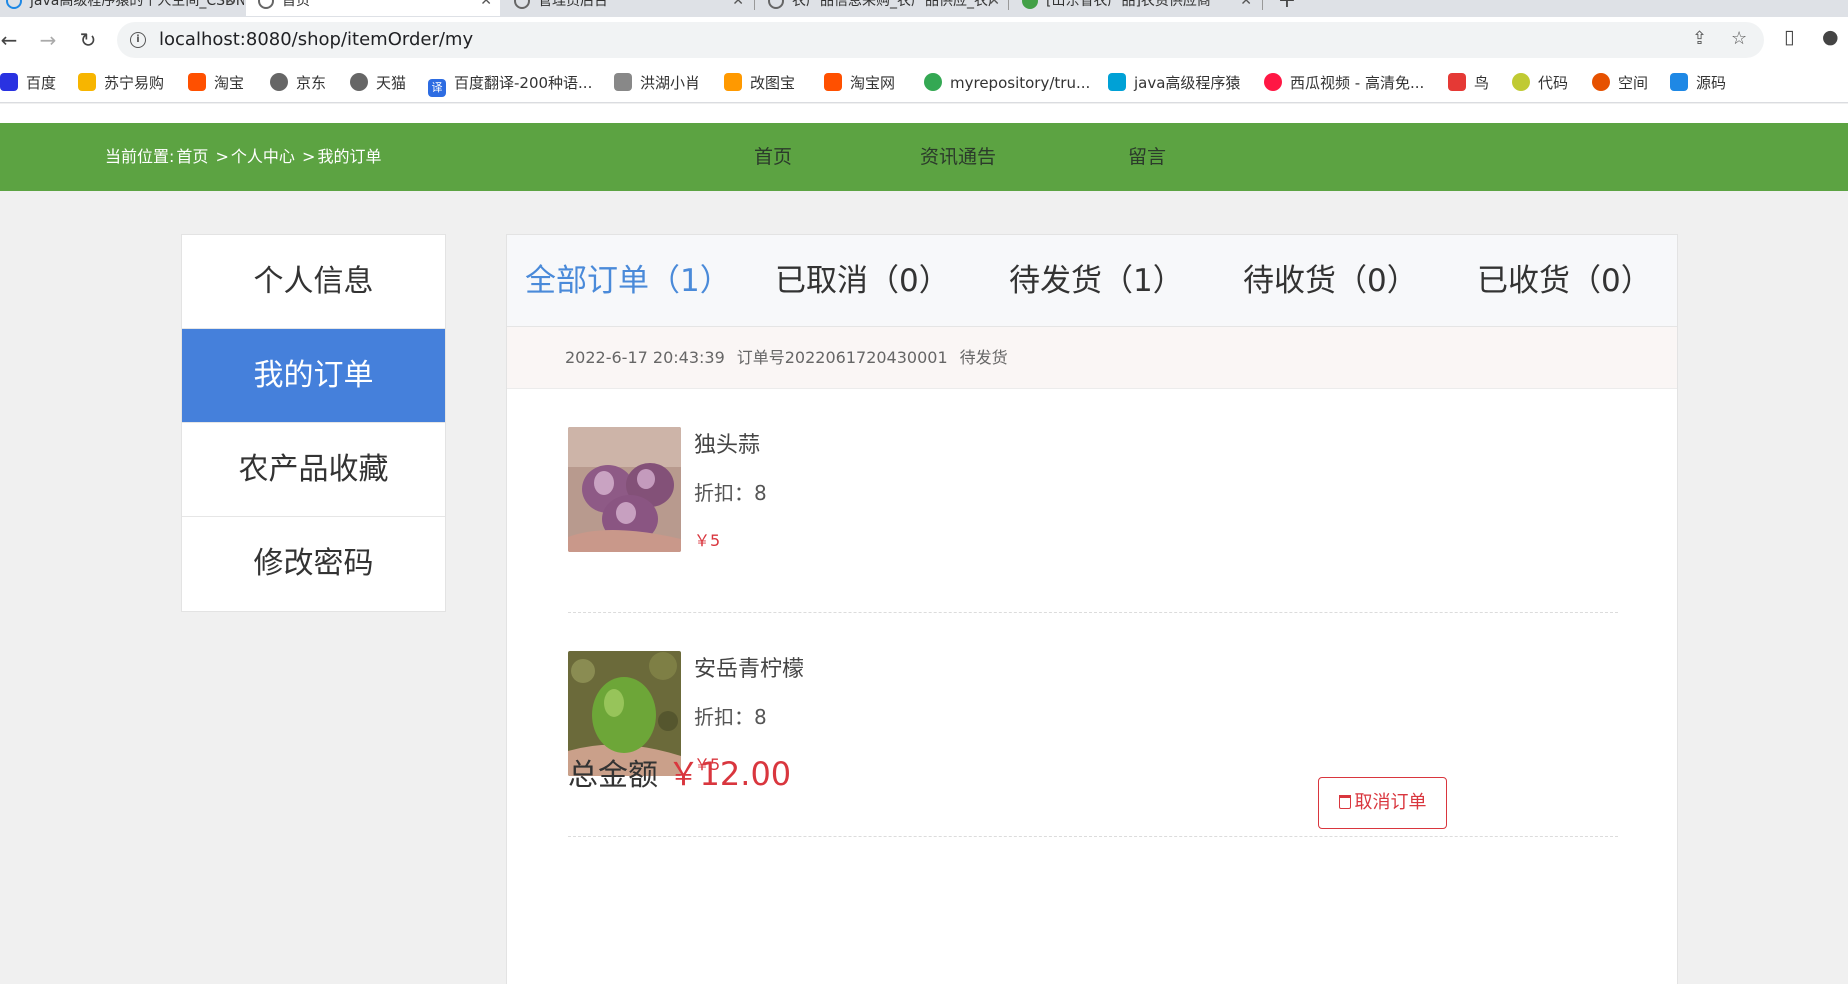 Image resolution: width=1848 pixels, height=984 pixels. I want to click on product-image-garlic, so click(624, 489).